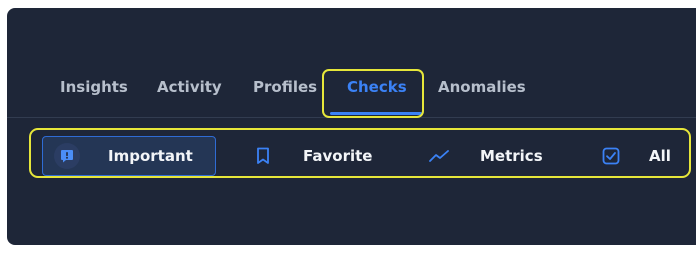 This screenshot has width=696, height=253. I want to click on tab-activity: Activity, so click(189, 87).